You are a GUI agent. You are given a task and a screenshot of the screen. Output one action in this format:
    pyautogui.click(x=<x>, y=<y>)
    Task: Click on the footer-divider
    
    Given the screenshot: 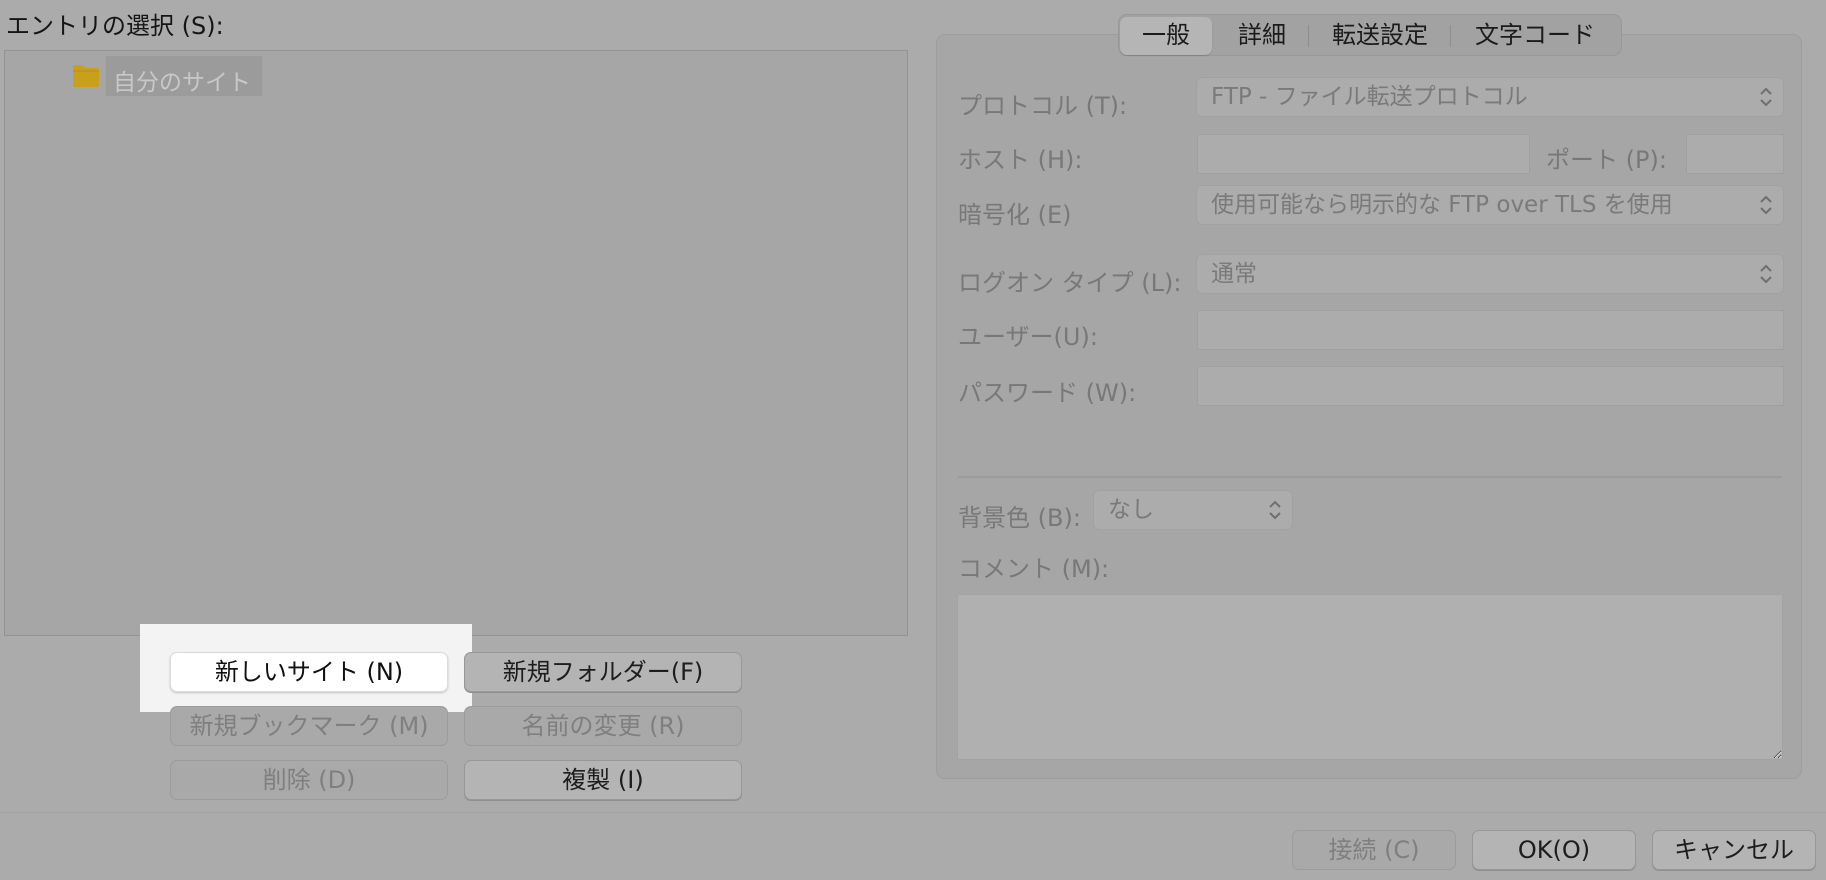 What is the action you would take?
    pyautogui.click(x=913, y=812)
    